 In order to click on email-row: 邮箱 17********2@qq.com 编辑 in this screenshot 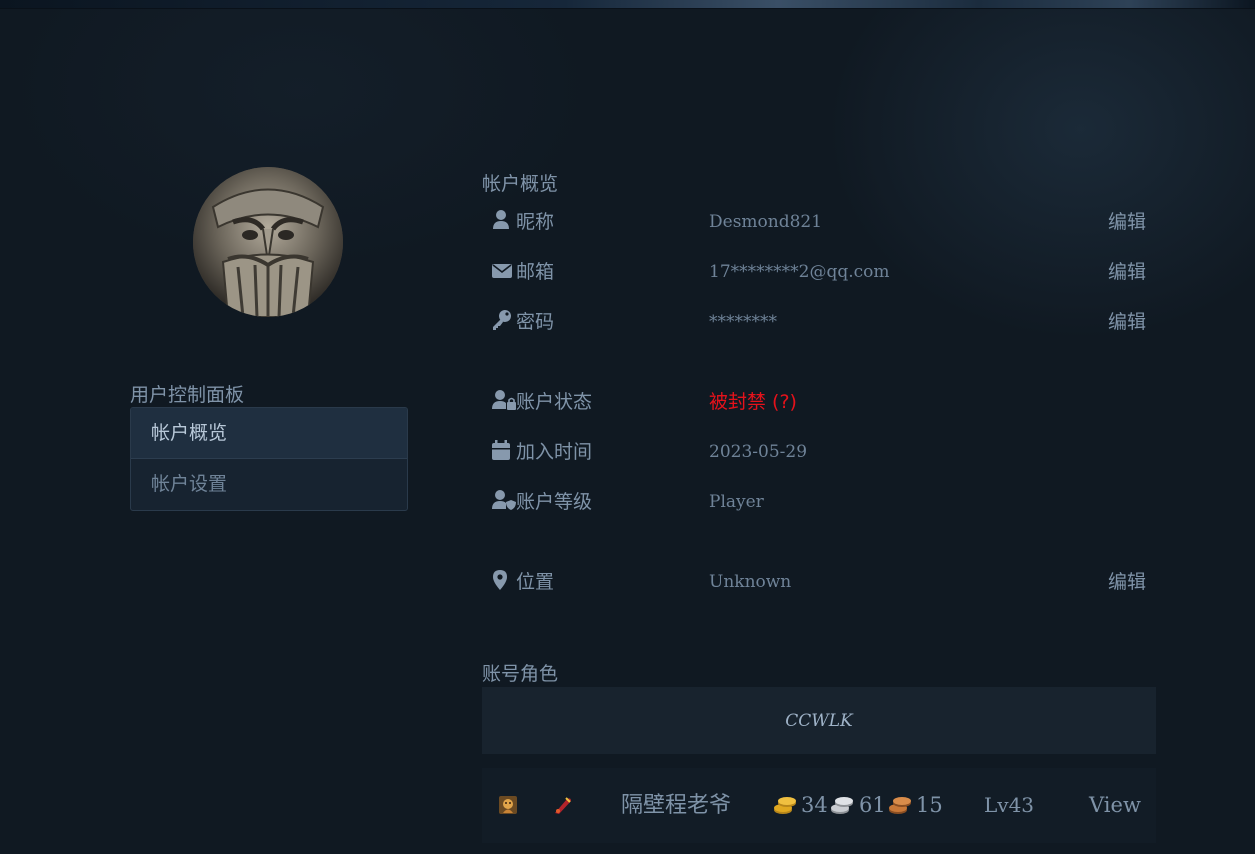, I will do `click(824, 272)`.